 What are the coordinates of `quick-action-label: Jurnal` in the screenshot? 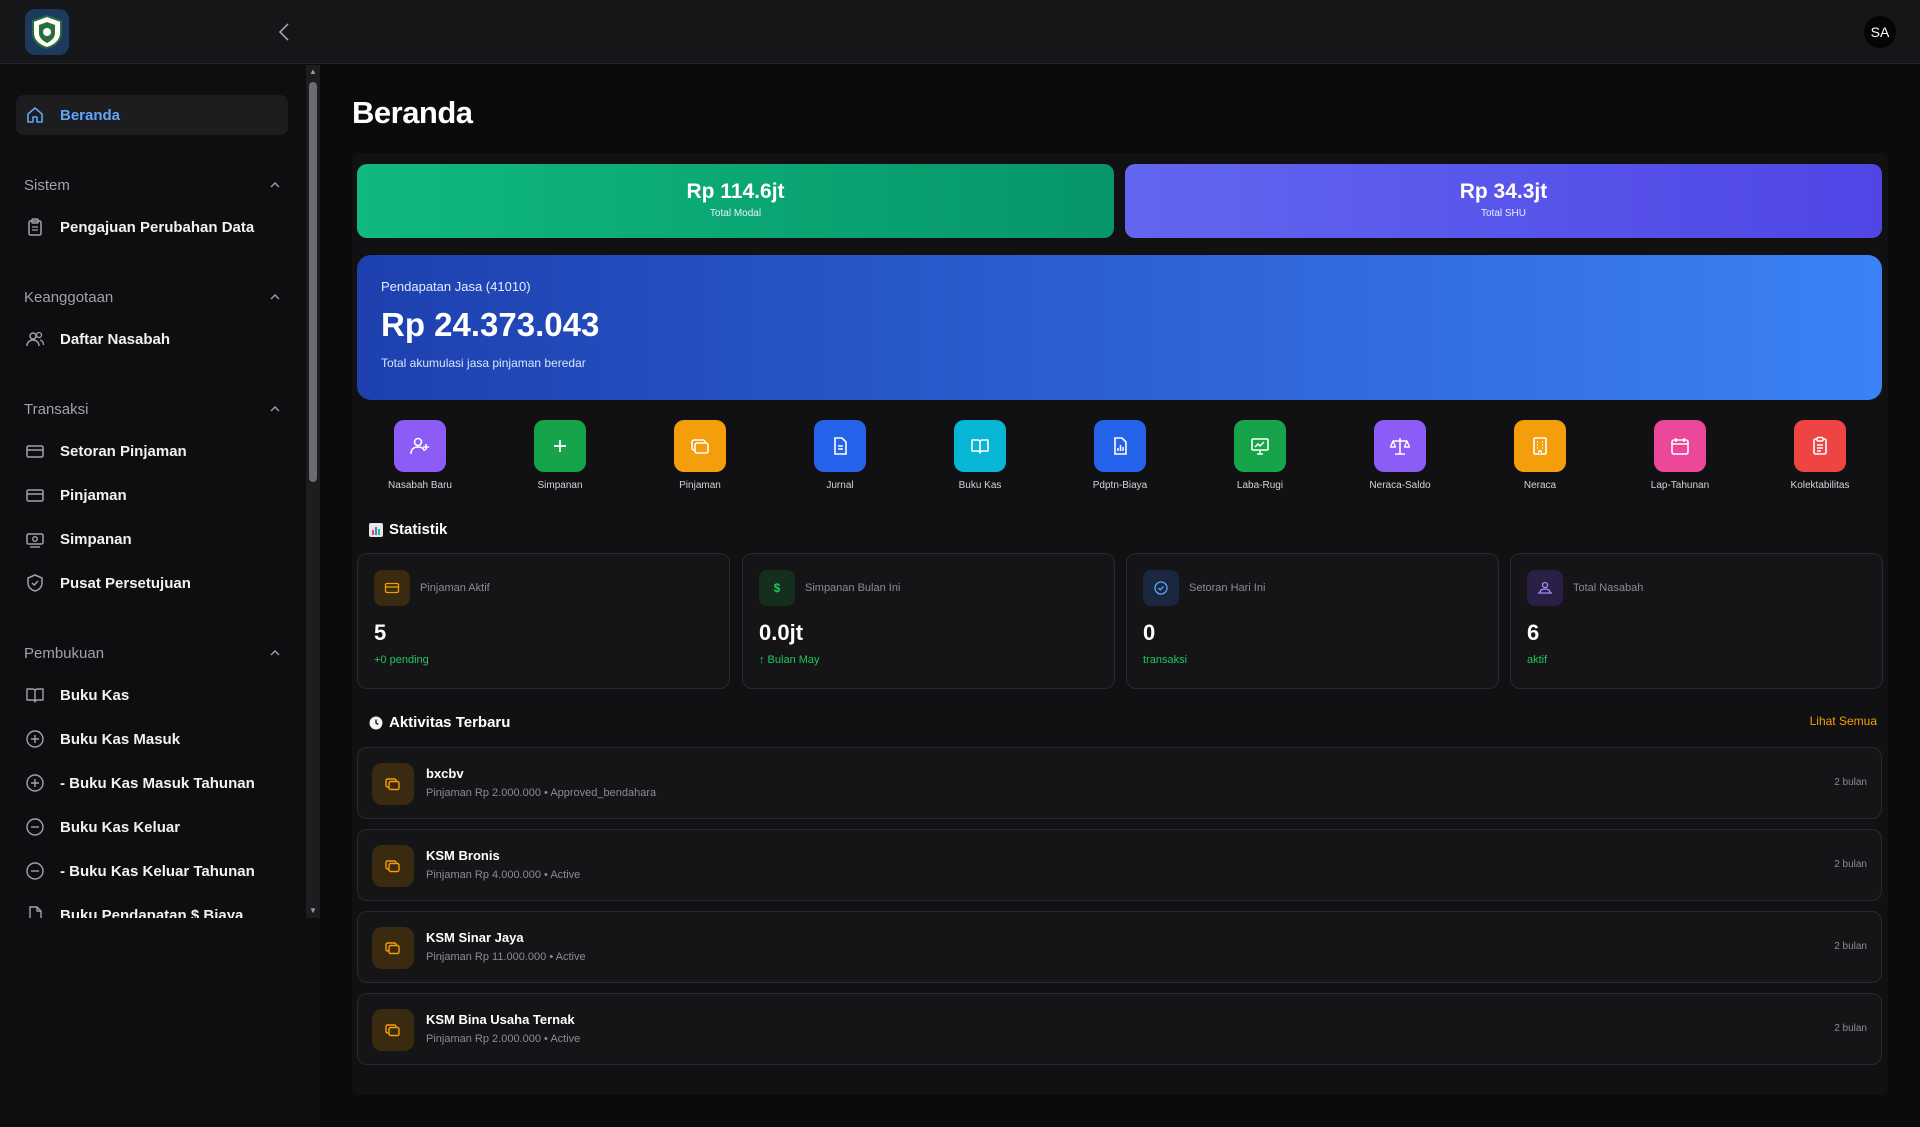 It's located at (840, 485).